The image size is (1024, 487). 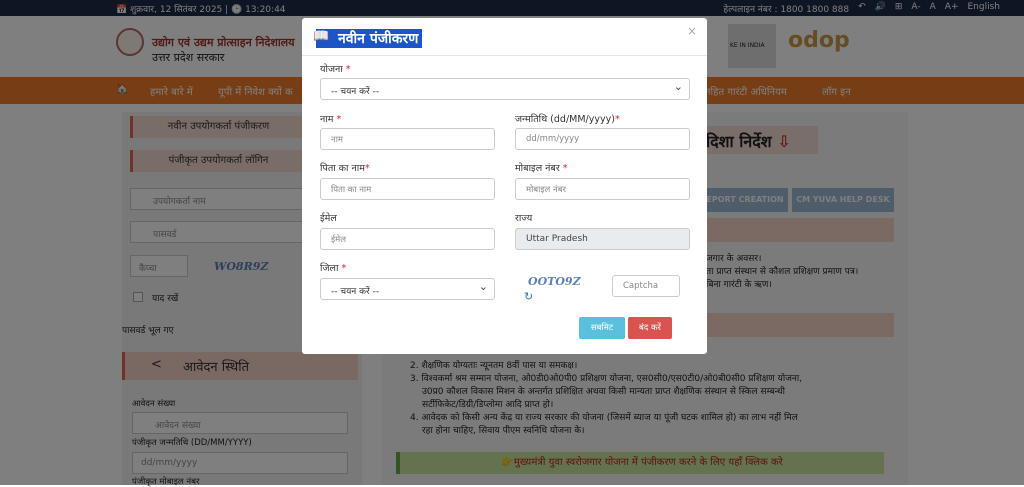 What do you see at coordinates (528, 296) in the screenshot?
I see `refresh-icon: ↻` at bounding box center [528, 296].